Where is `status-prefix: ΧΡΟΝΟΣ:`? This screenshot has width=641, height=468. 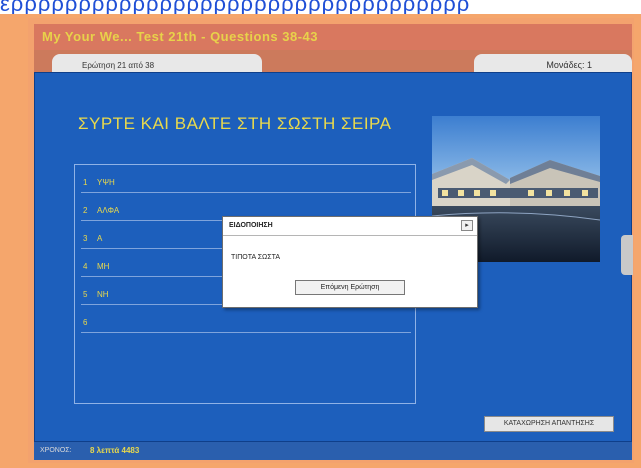
status-prefix: ΧΡΟΝΟΣ: is located at coordinates (56, 450).